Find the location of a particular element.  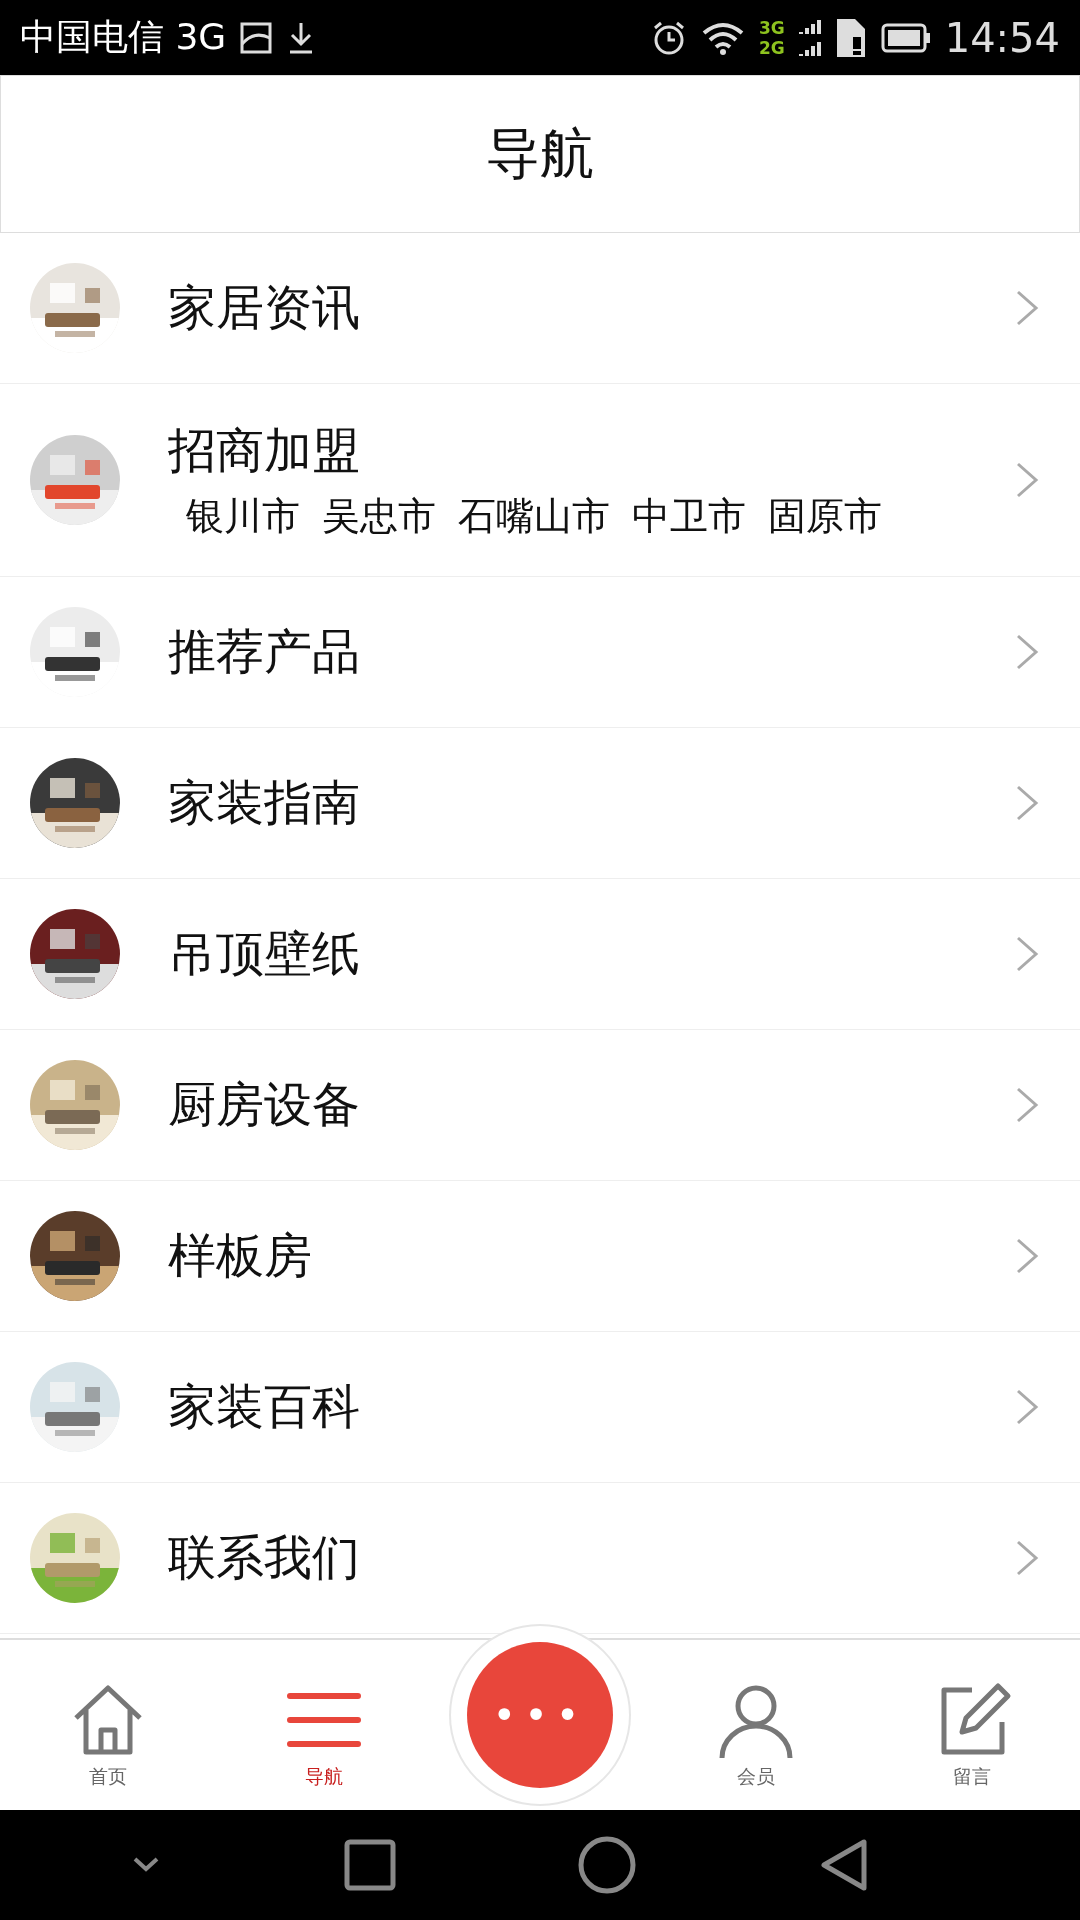

item-title: 吊顶壁纸 is located at coordinates (264, 953).